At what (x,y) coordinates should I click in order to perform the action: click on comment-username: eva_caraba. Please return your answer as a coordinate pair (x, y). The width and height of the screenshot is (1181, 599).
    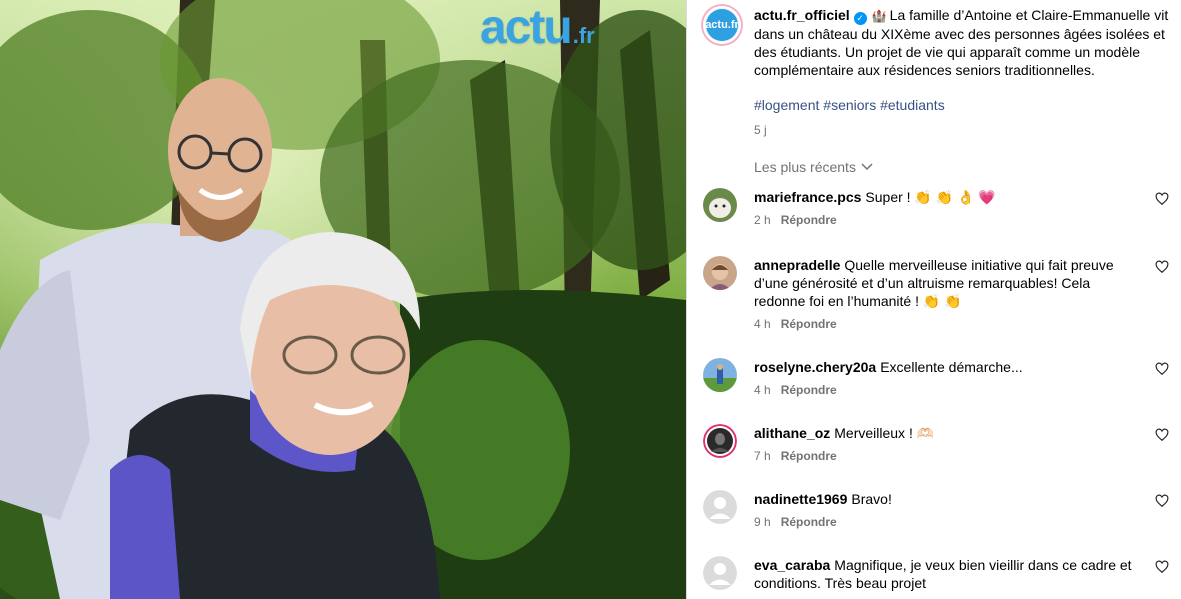
    Looking at the image, I should click on (792, 565).